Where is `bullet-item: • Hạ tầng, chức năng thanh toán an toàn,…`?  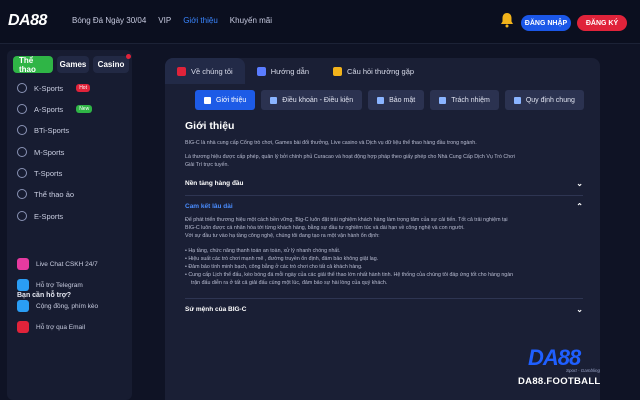
bullet-item: • Hạ tầng, chức năng thanh toán an toàn,… is located at coordinates (263, 251).